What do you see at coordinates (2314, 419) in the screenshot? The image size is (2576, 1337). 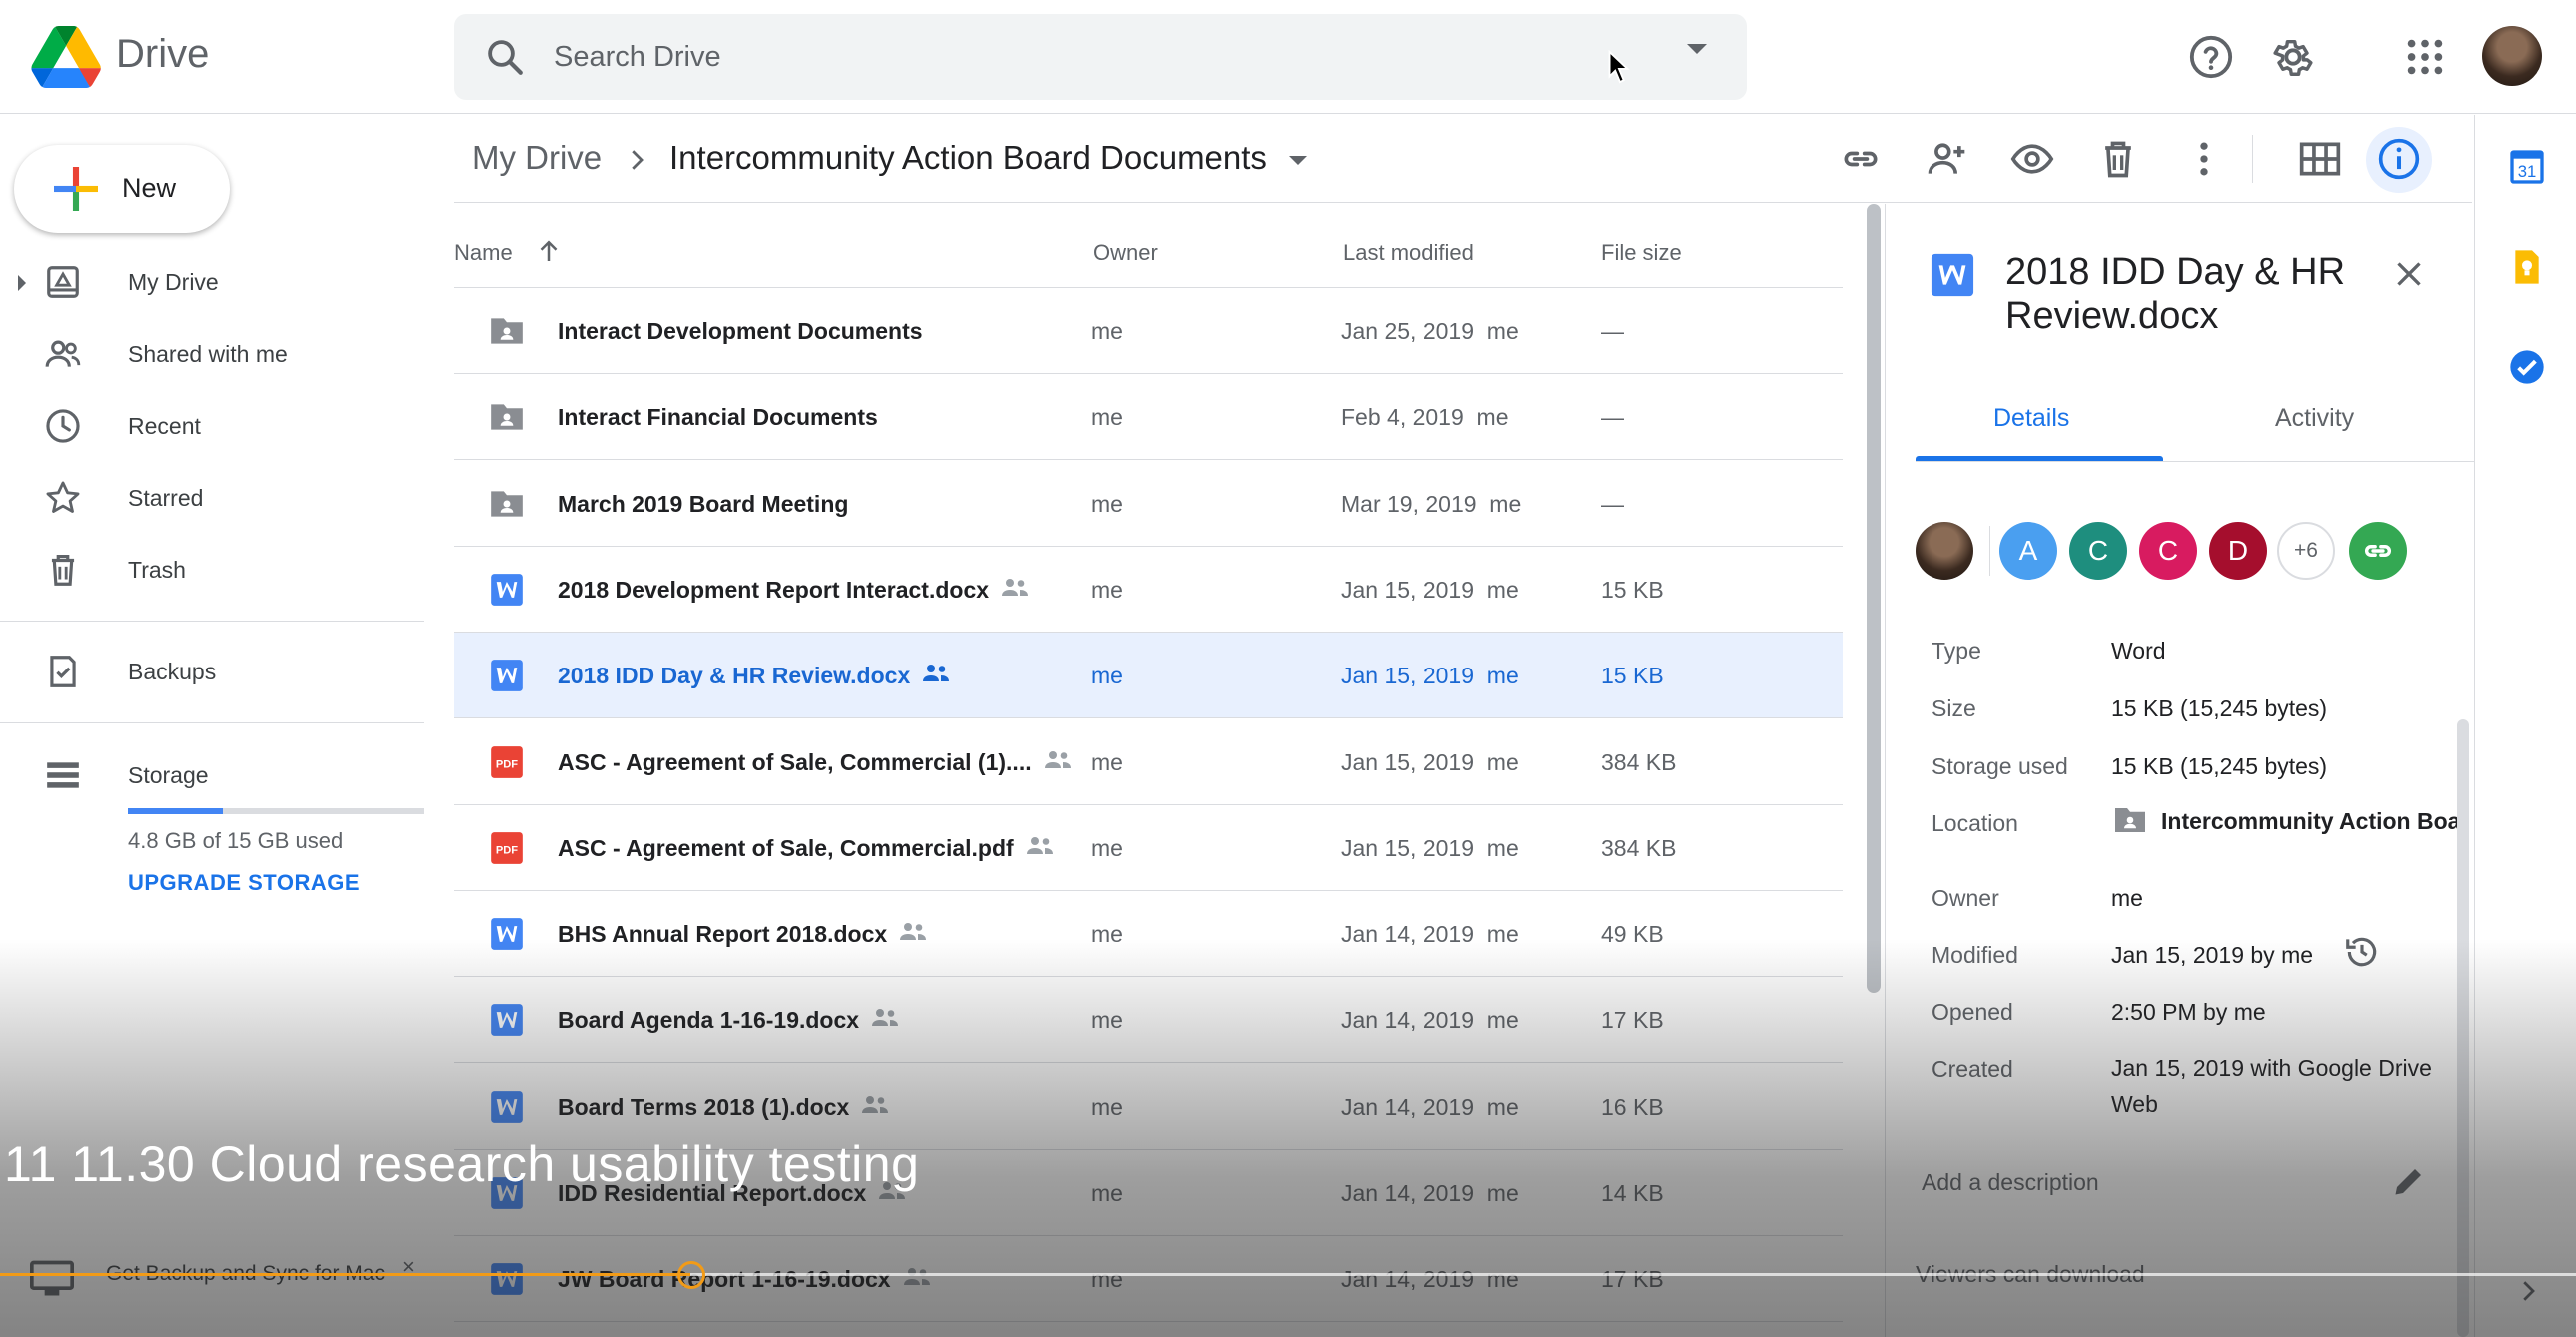 I see `tab-activity: Activity` at bounding box center [2314, 419].